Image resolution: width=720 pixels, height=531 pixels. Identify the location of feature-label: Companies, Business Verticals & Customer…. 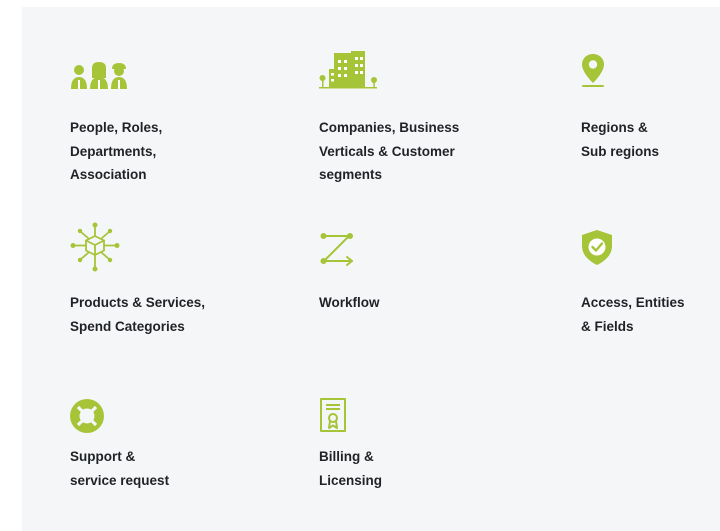
(389, 151).